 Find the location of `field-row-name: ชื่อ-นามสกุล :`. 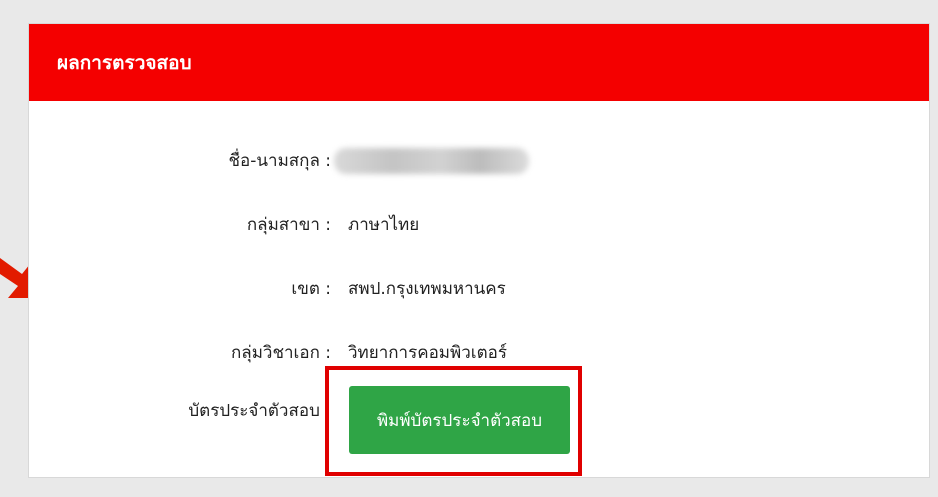

field-row-name: ชื่อ-นามสกุล : is located at coordinates (479, 161).